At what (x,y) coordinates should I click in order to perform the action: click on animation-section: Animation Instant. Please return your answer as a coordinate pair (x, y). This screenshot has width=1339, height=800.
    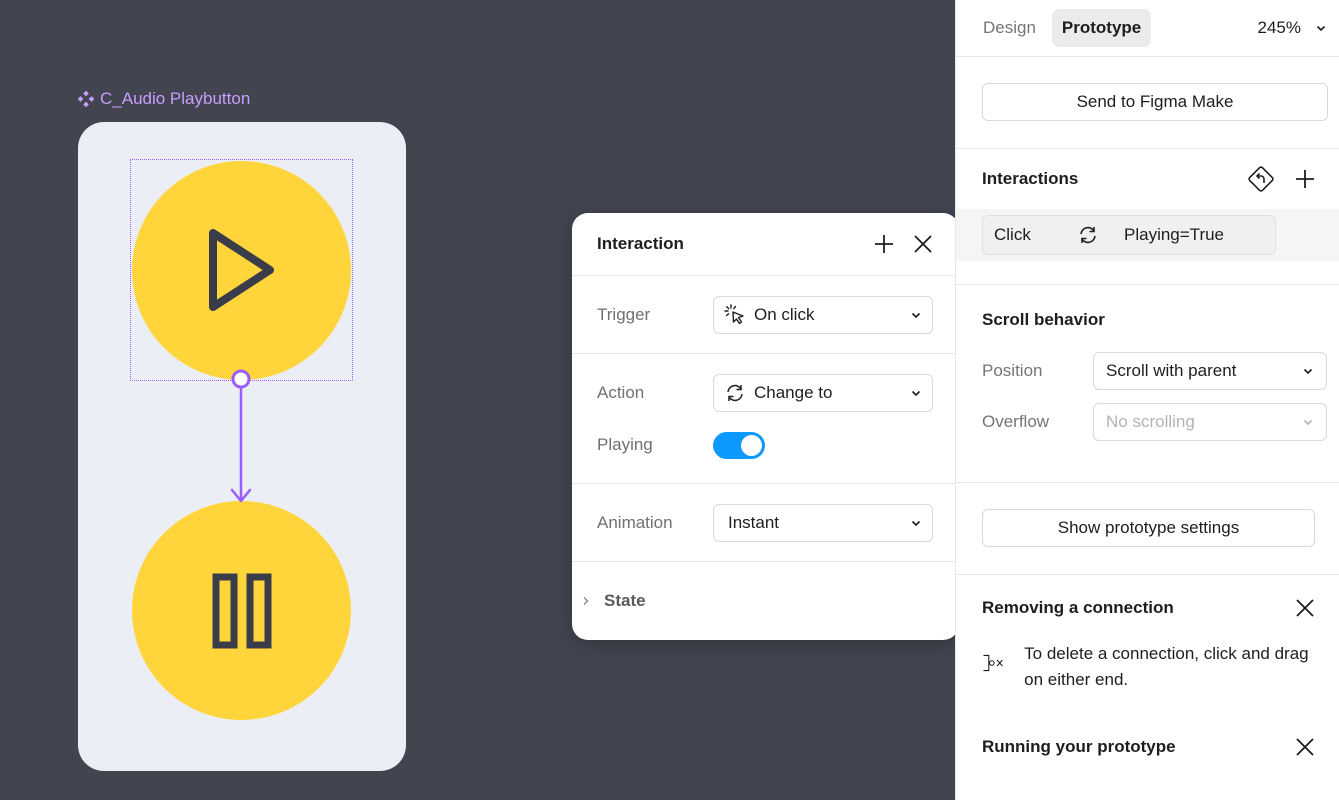
    Looking at the image, I should click on (765, 523).